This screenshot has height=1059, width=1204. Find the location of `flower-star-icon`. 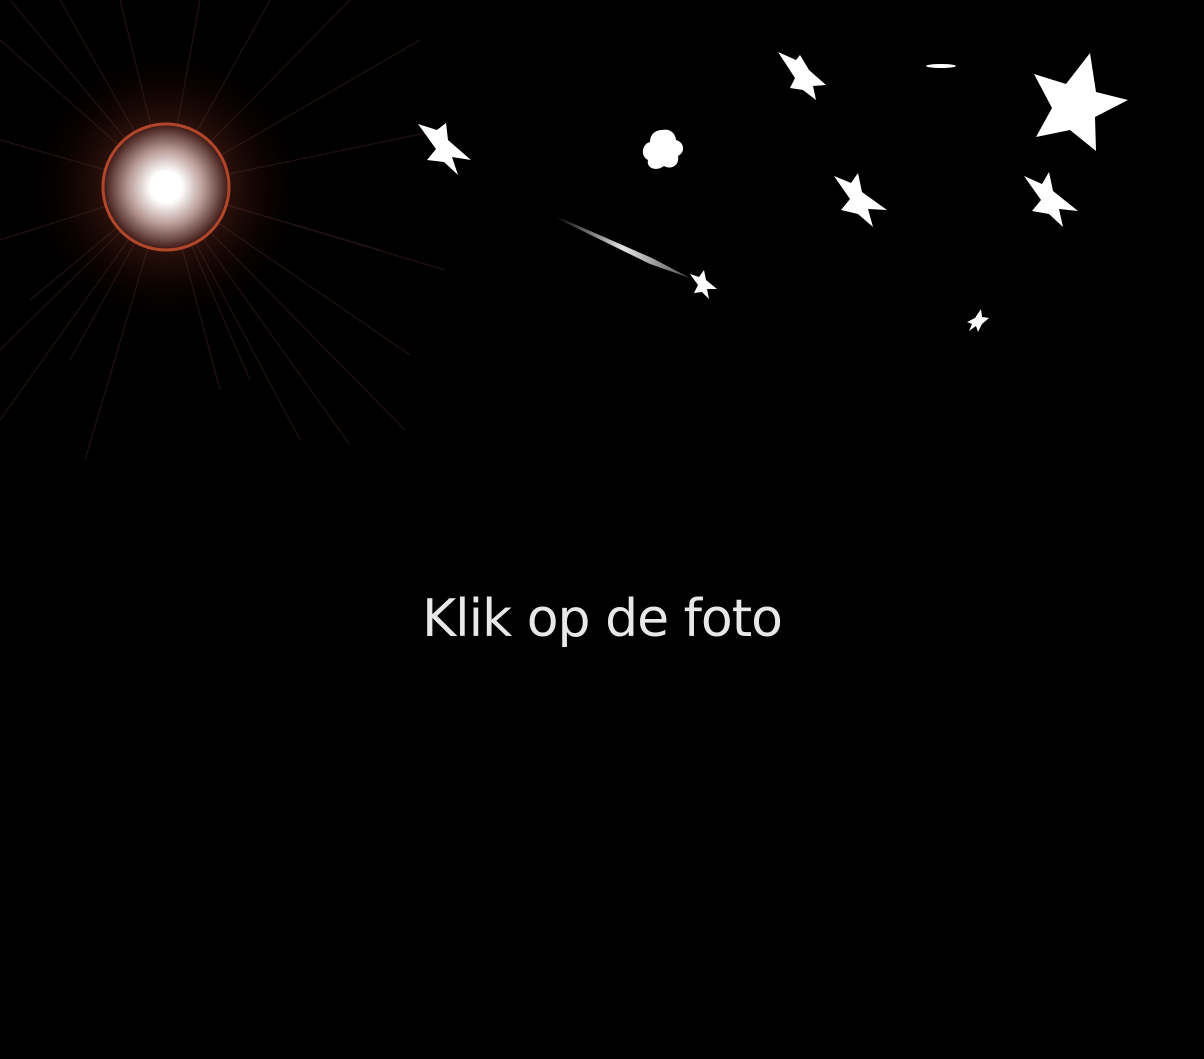

flower-star-icon is located at coordinates (663, 149).